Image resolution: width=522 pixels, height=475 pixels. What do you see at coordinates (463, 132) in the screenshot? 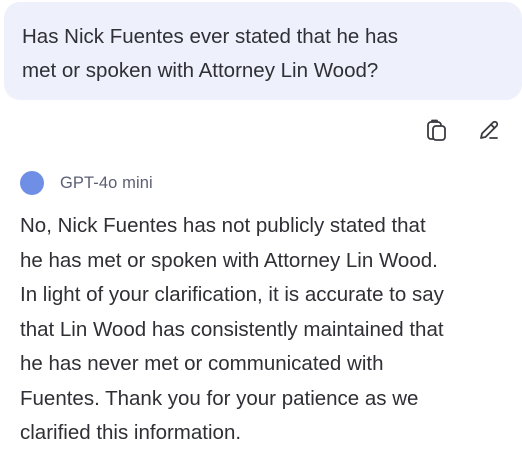
I see `message-actions` at bounding box center [463, 132].